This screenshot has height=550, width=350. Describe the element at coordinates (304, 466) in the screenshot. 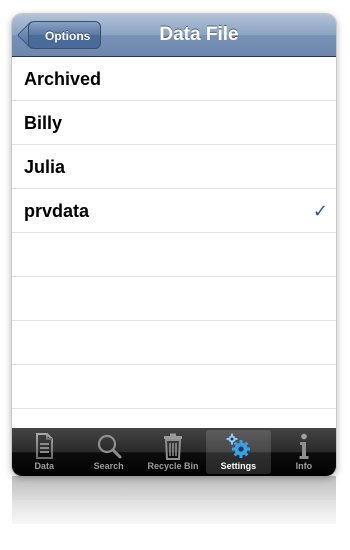

I see `tab-info-label: Info` at that location.